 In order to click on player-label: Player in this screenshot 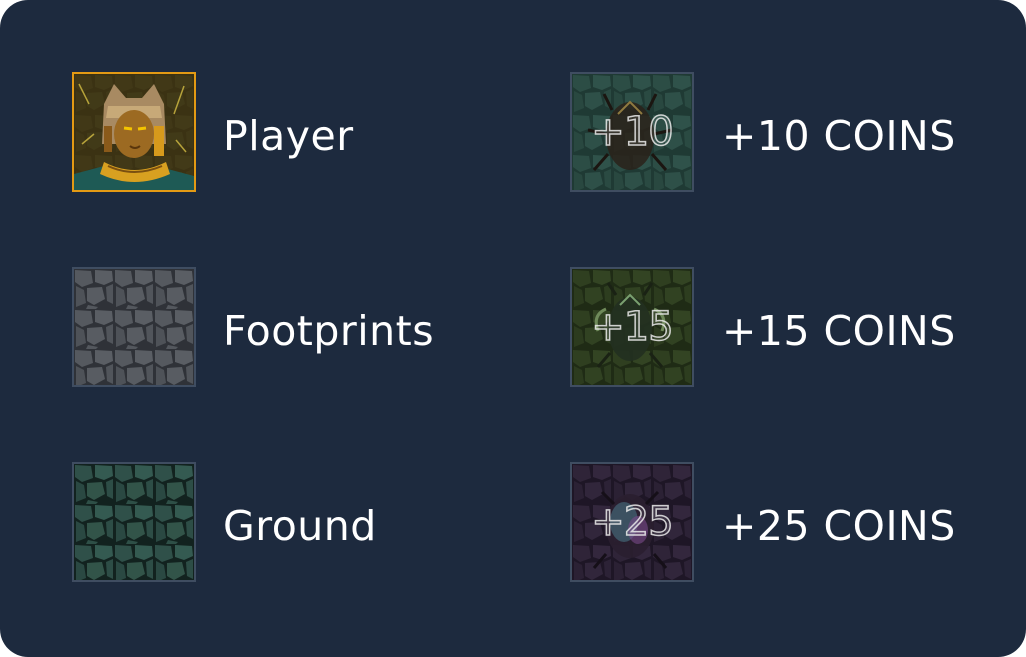, I will do `click(288, 136)`.